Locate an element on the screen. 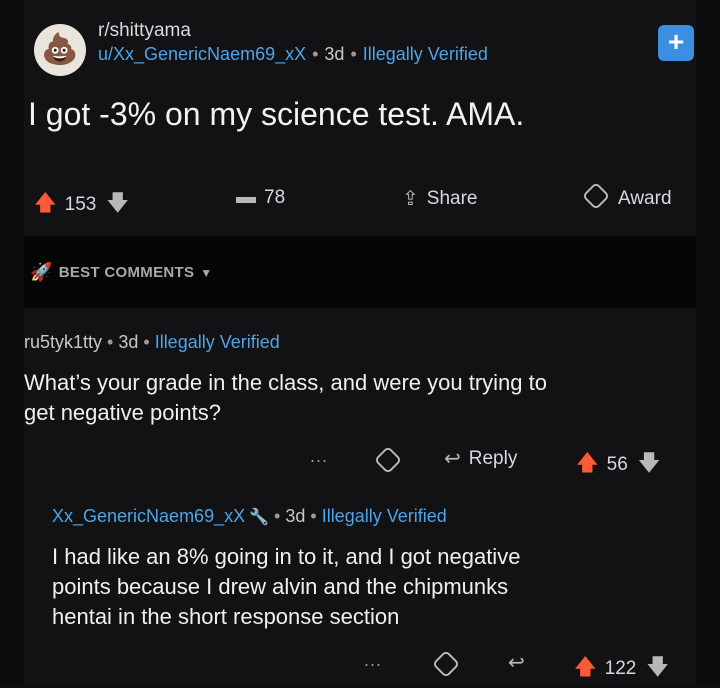 This screenshot has width=720, height=688. reply-score: 122 is located at coordinates (620, 668).